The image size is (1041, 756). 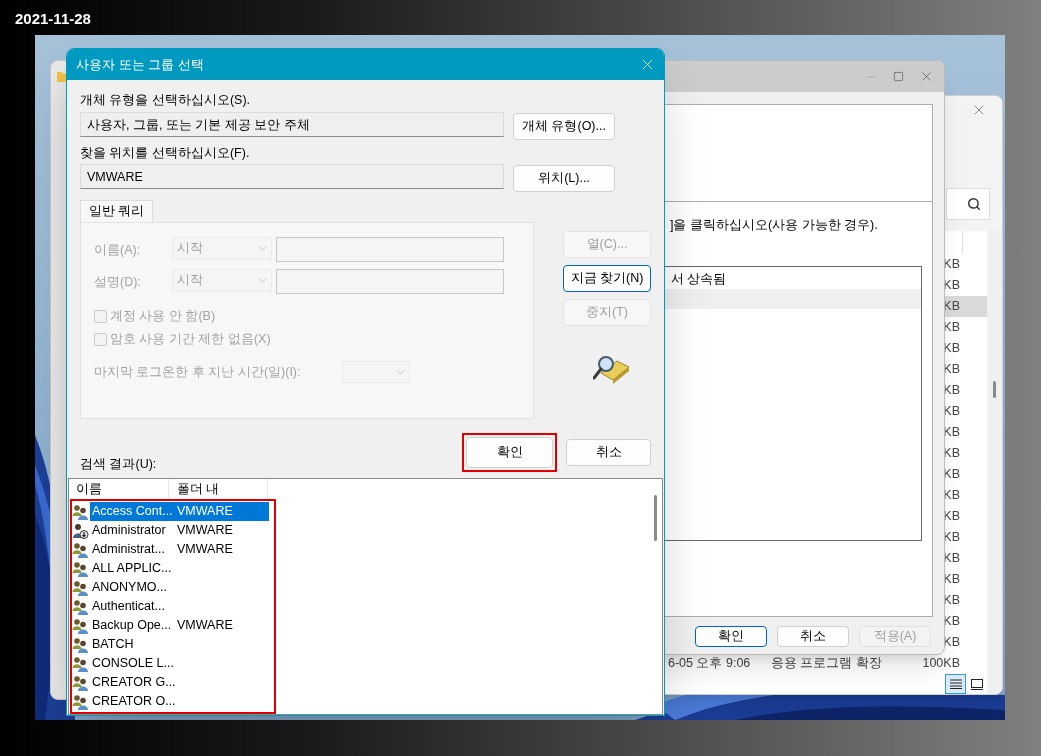 I want to click on dialog-button: 확인, so click(x=731, y=636).